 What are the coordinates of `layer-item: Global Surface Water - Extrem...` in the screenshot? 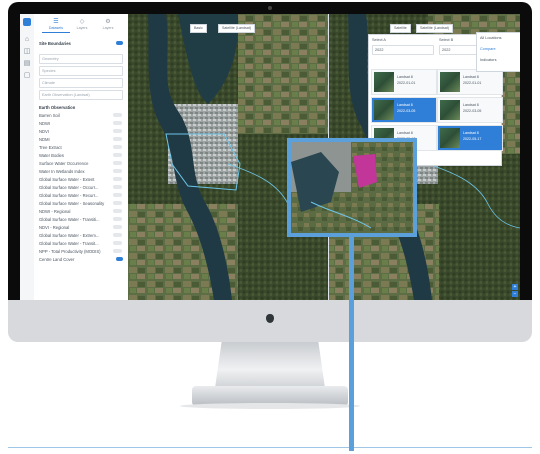 It's located at (81, 235).